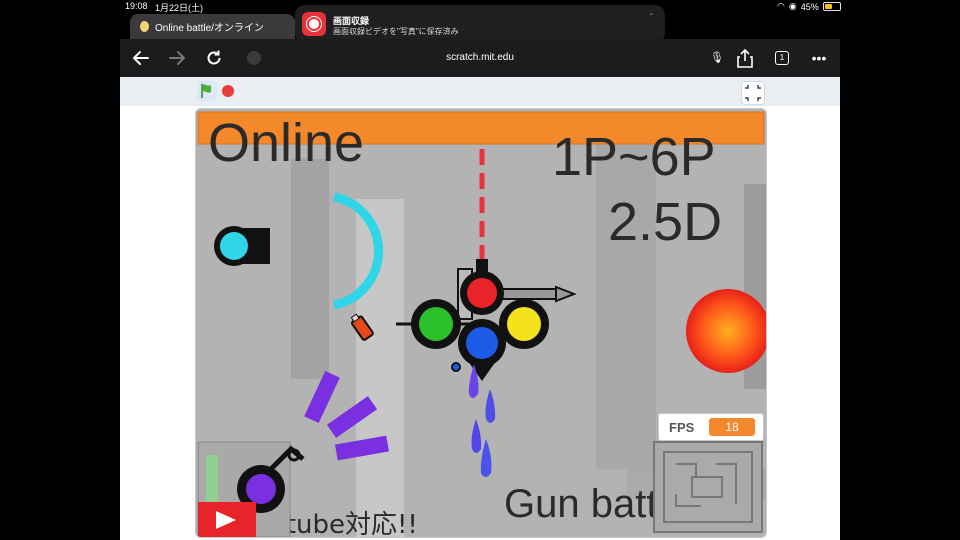 The height and width of the screenshot is (540, 960). What do you see at coordinates (480, 91) in the screenshot?
I see `stage-controls` at bounding box center [480, 91].